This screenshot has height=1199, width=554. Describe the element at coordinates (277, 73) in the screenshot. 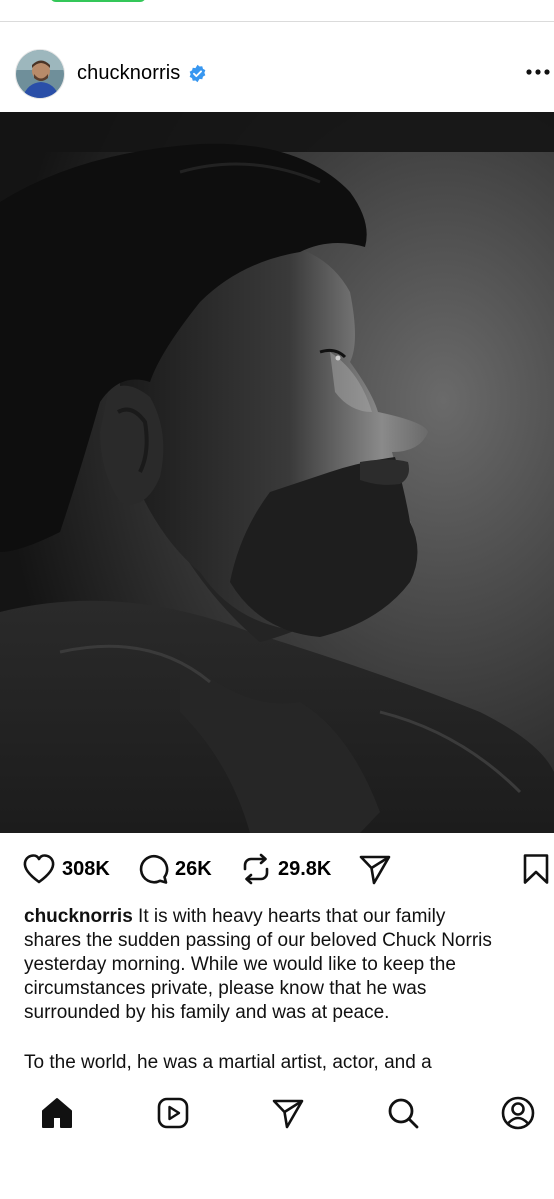

I see `post-header: chucknorris` at that location.